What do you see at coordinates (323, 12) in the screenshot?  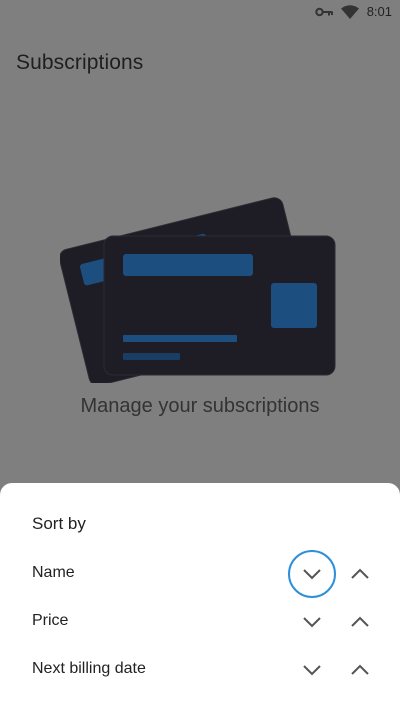 I see `key-icon` at bounding box center [323, 12].